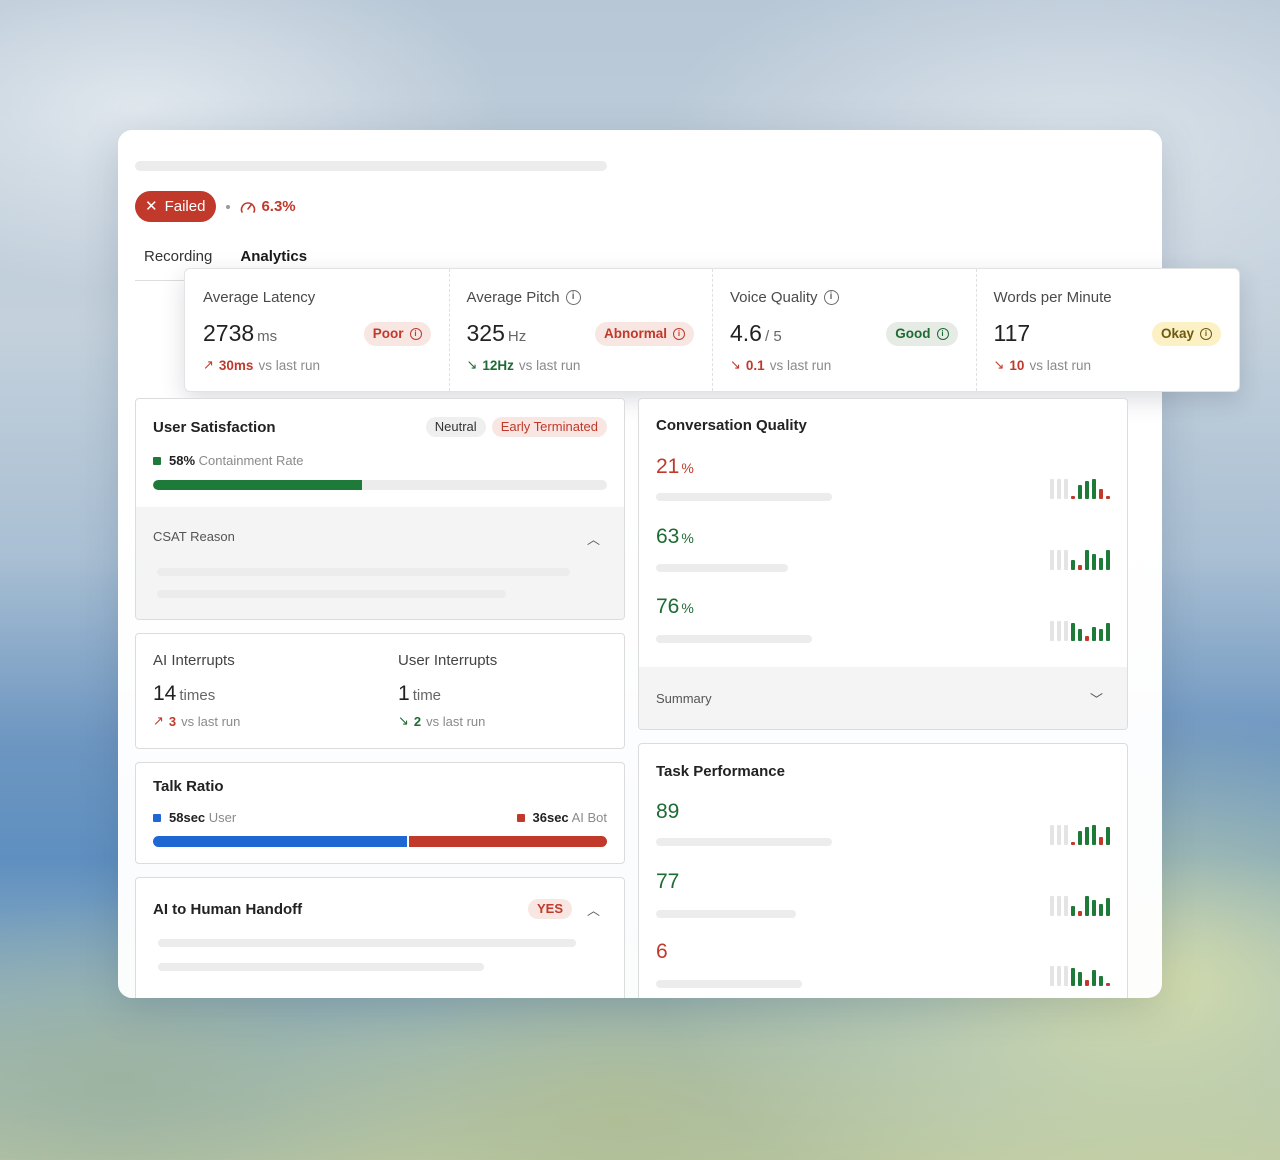  Describe the element at coordinates (225, 256) in the screenshot. I see `tabs: Recording Analytics` at that location.